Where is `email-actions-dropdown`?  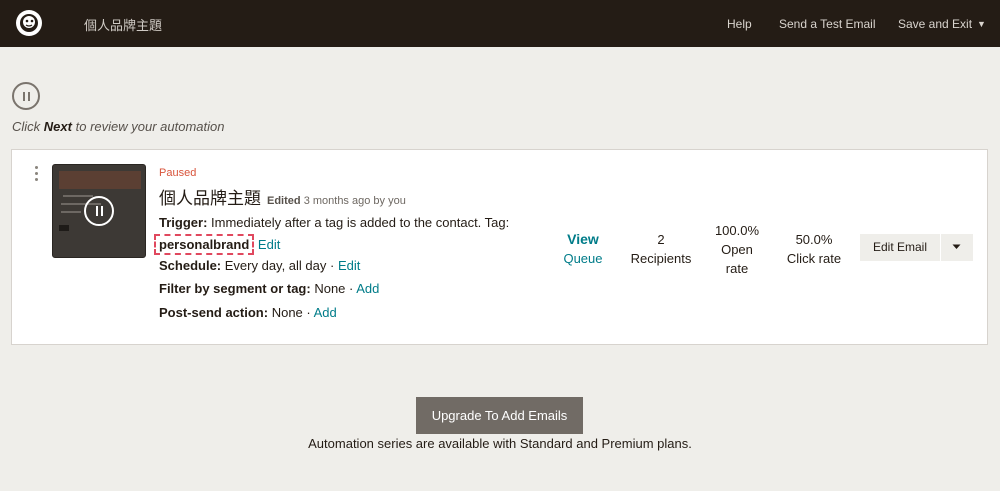 email-actions-dropdown is located at coordinates (957, 247).